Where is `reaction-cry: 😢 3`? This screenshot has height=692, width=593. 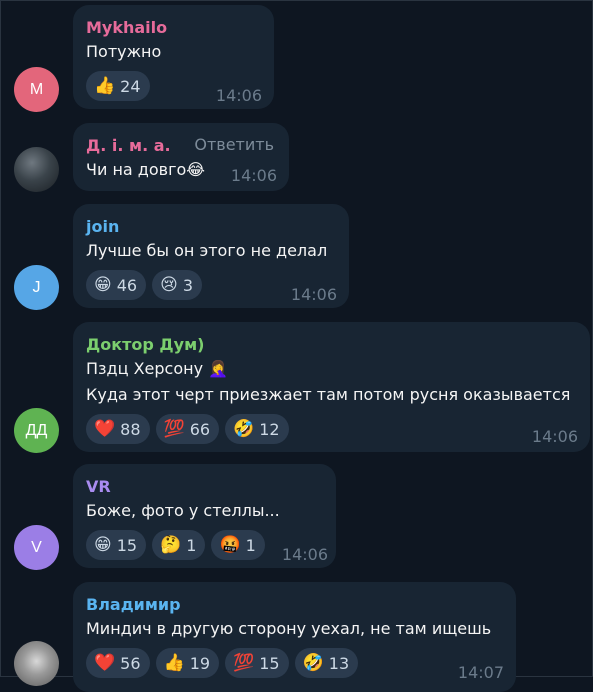 reaction-cry: 😢 3 is located at coordinates (177, 285).